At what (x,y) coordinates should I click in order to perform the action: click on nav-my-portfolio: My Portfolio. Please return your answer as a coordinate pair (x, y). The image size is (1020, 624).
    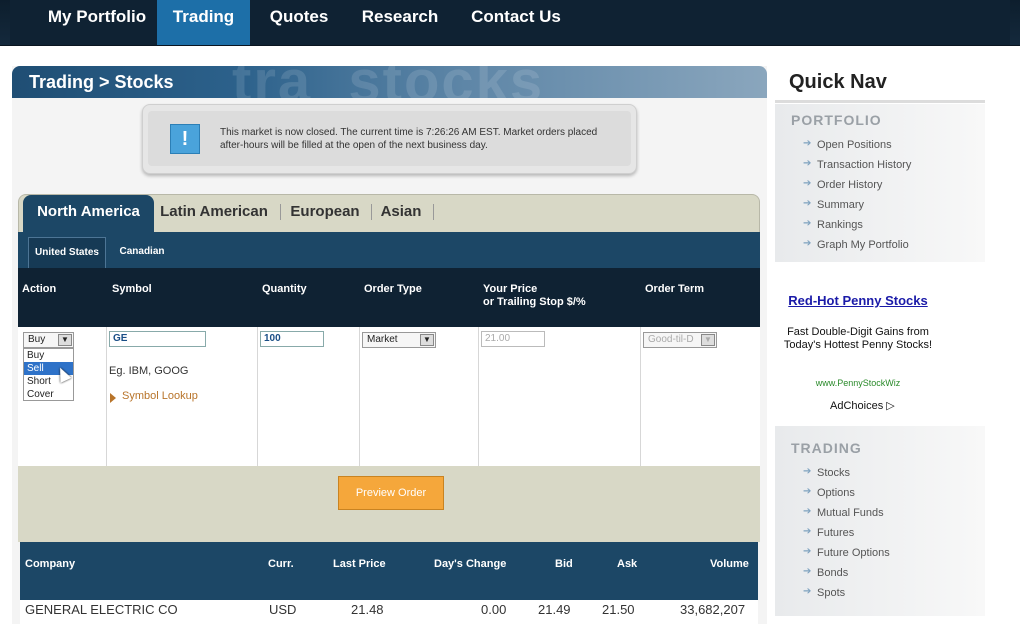
    Looking at the image, I should click on (97, 22).